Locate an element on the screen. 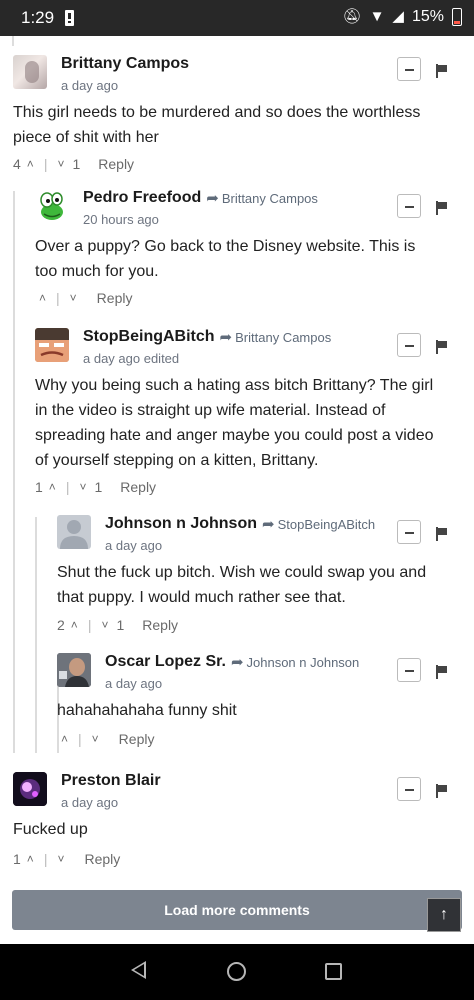 Image resolution: width=474 pixels, height=1000 pixels. comment-actions: 1 ˄ | ˅ Reply is located at coordinates (66, 859).